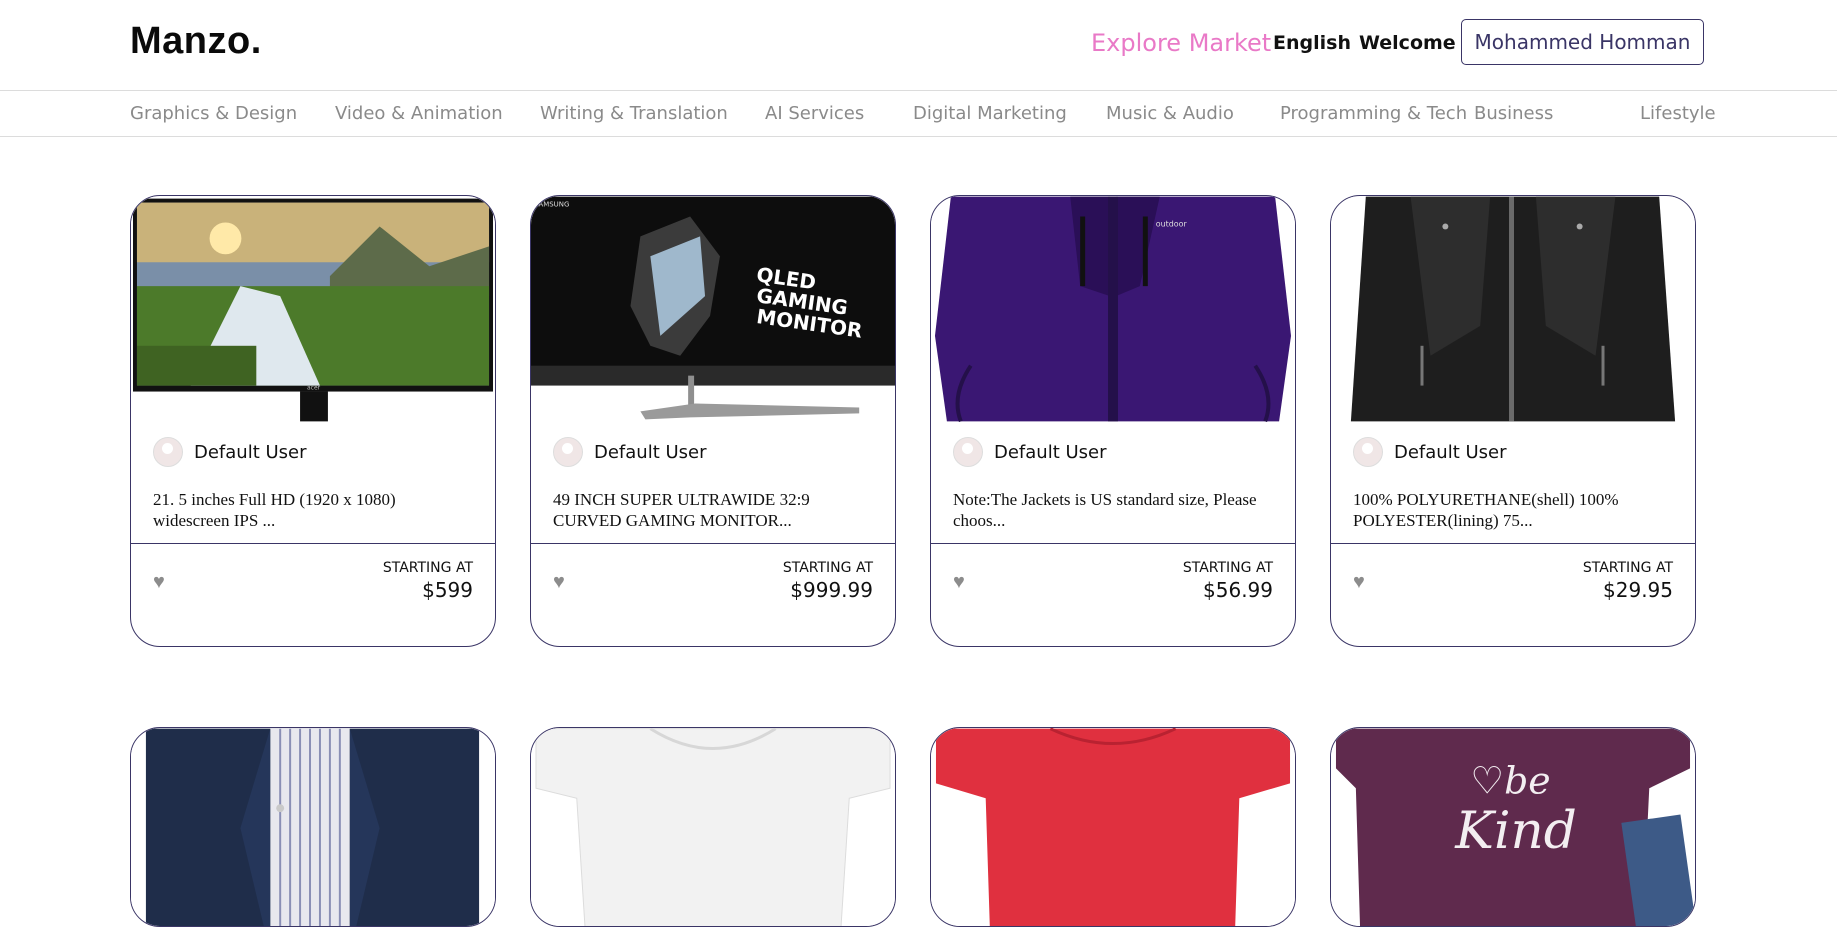  Describe the element at coordinates (1407, 43) in the screenshot. I see `welcome-link: Welcome` at that location.